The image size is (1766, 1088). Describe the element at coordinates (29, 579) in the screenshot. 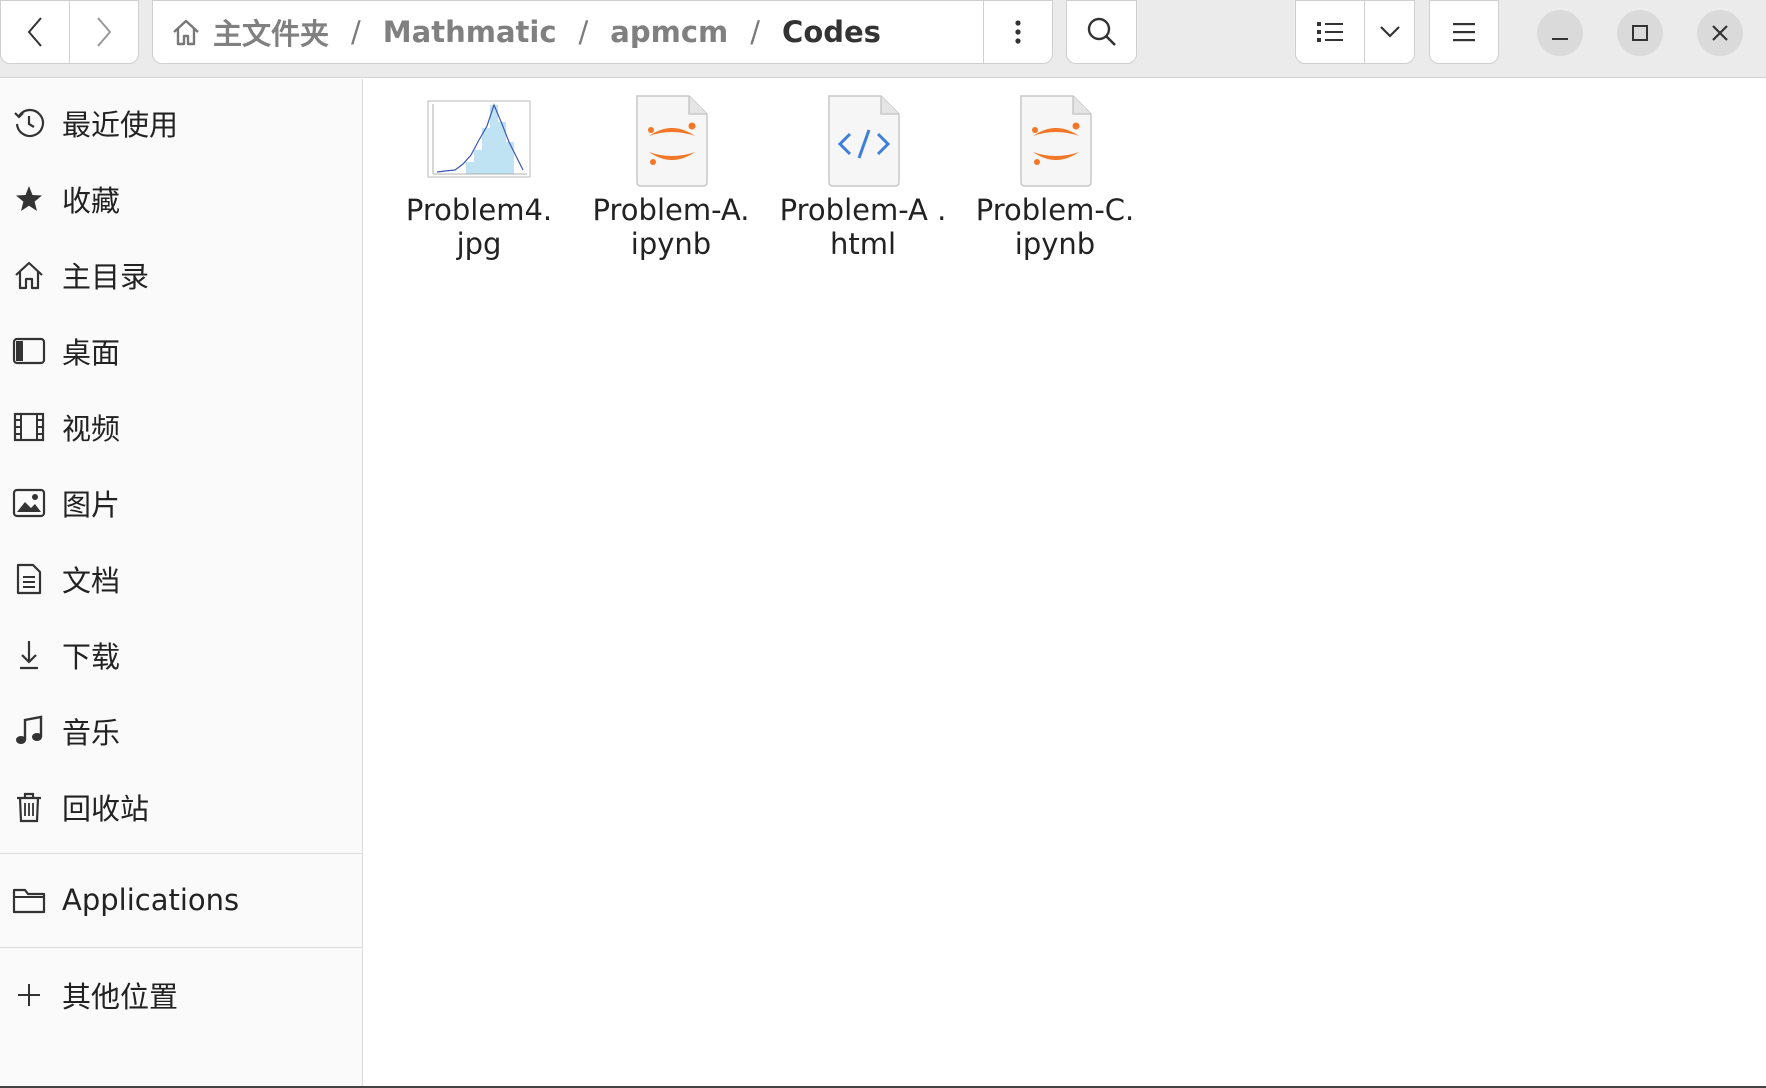

I see `document-icon` at that location.